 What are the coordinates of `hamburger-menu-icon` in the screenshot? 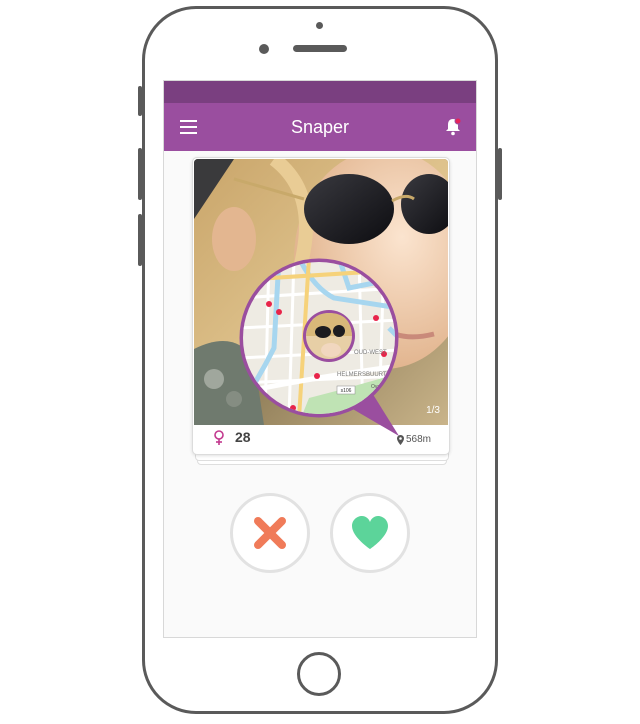 It's located at (188, 127).